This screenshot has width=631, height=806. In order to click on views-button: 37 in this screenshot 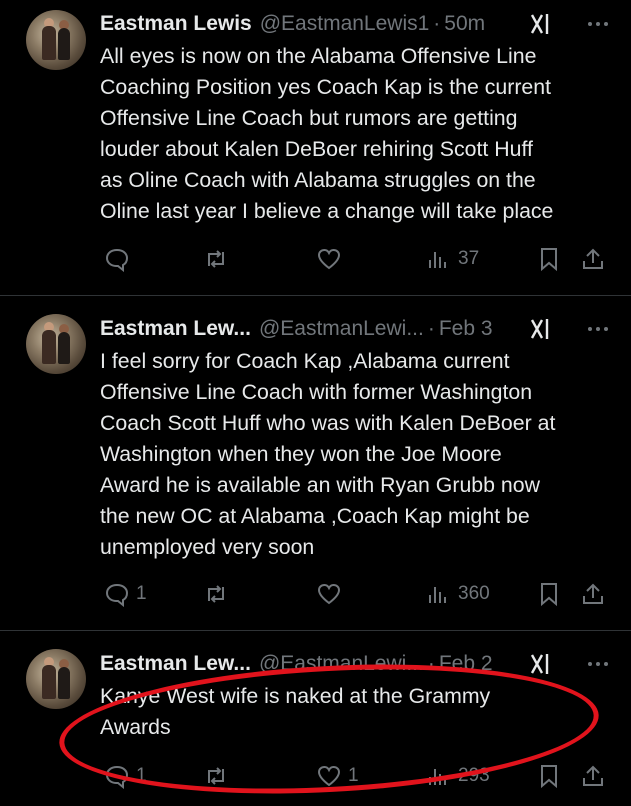, I will do `click(452, 259)`.